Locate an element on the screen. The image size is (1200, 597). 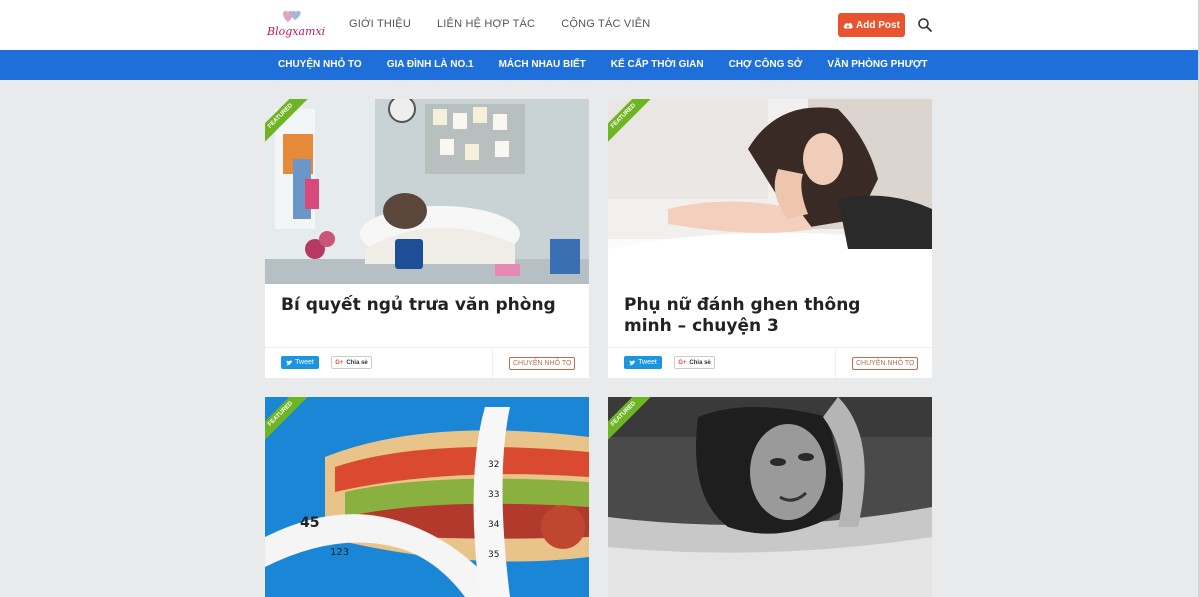
nav-lien-he-hop-tac: LIÊN HỆ HỢP TÁC is located at coordinates (486, 24).